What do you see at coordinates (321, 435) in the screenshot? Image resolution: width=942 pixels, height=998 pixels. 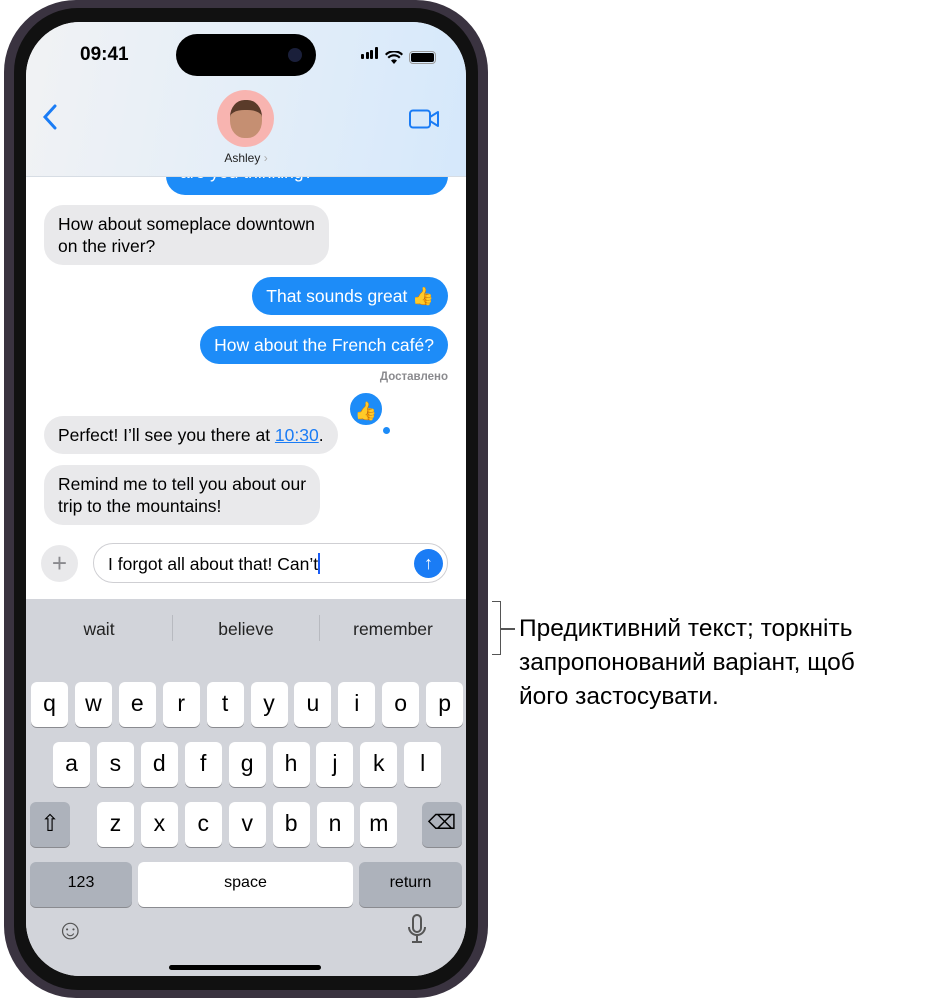 I see `message-text: .` at bounding box center [321, 435].